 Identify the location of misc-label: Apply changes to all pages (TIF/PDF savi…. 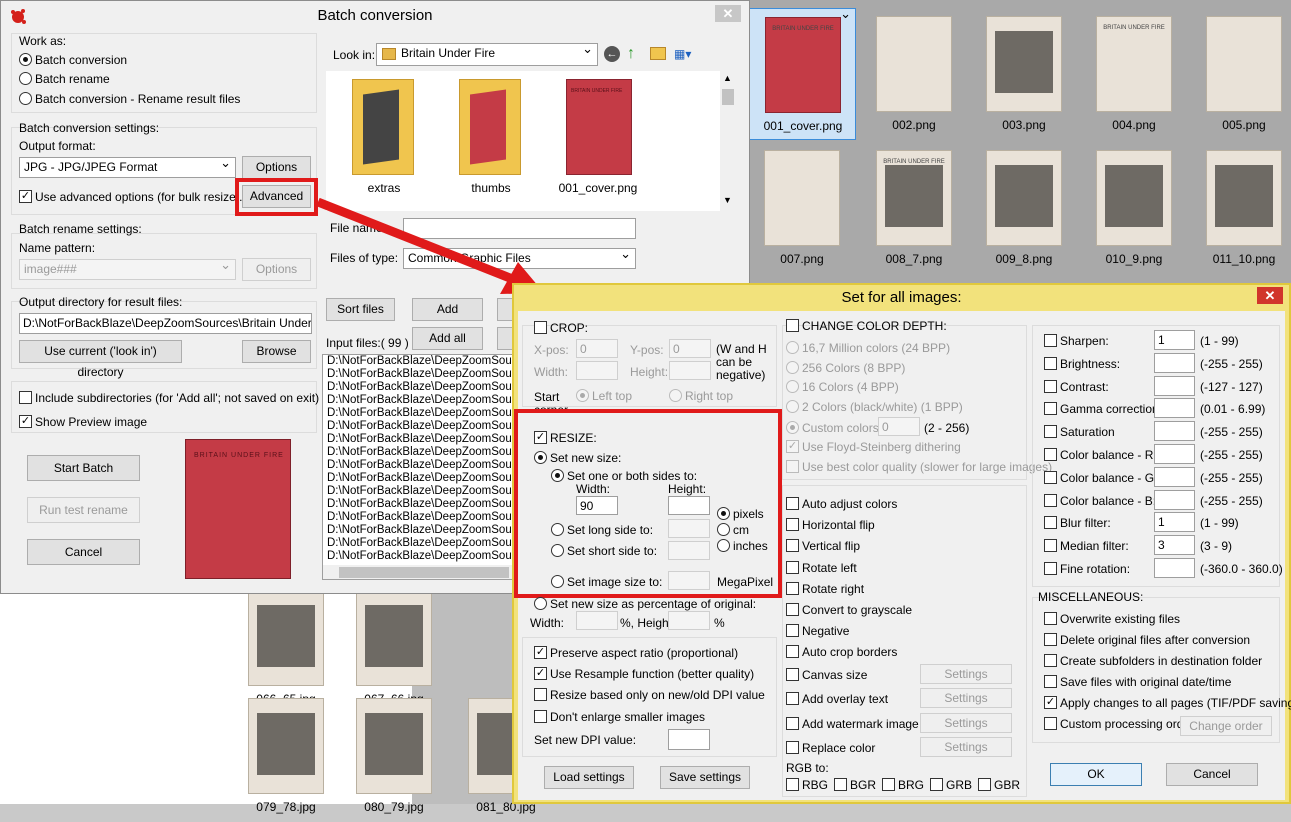
(1175, 703).